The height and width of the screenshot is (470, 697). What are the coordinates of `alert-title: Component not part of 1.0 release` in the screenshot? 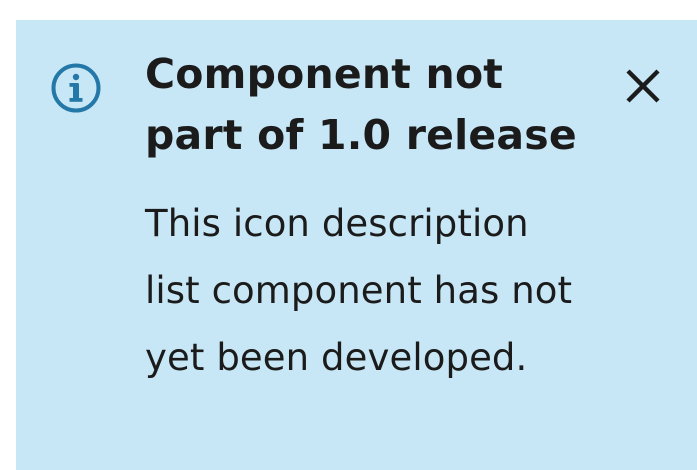 It's located at (361, 104).